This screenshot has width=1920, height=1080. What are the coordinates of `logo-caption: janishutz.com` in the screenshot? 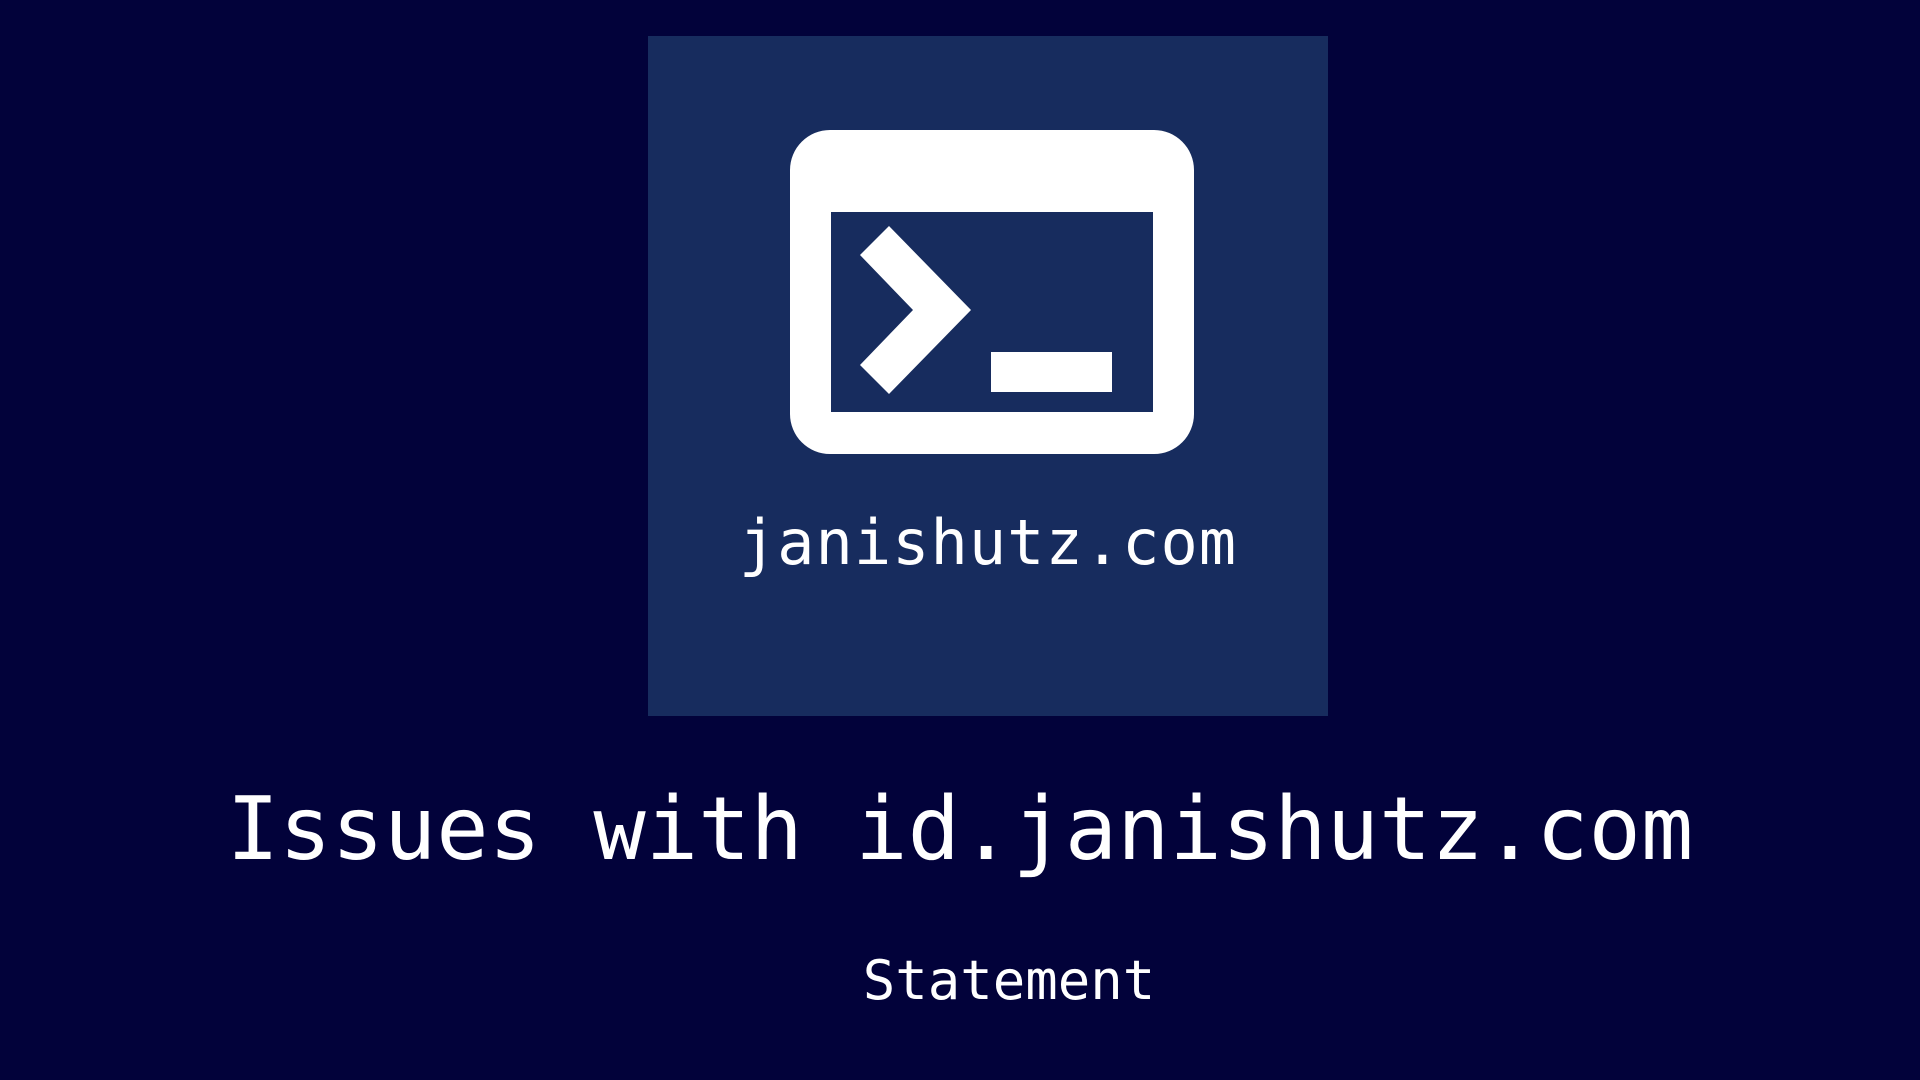 It's located at (988, 542).